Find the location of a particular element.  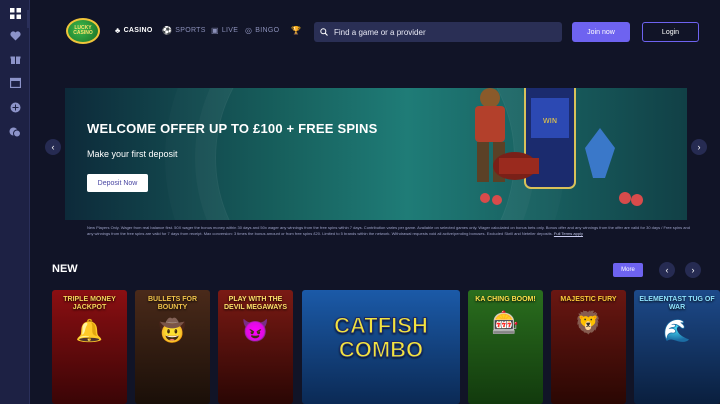

full-terms-link: Full Terms apply is located at coordinates (568, 233).